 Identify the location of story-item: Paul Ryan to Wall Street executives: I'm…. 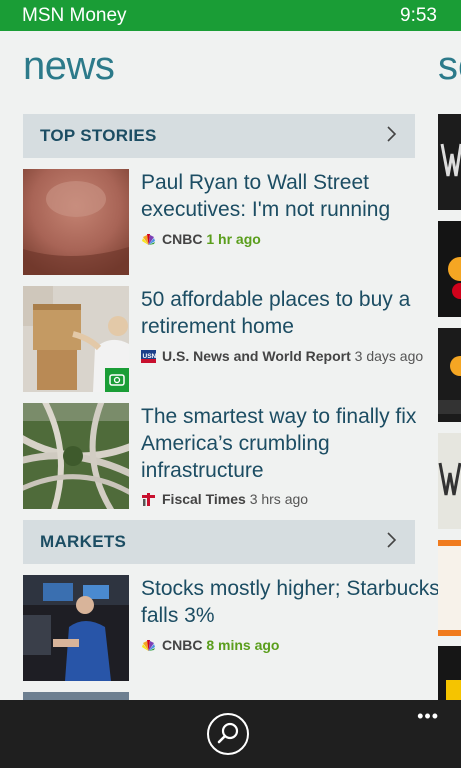
(233, 222).